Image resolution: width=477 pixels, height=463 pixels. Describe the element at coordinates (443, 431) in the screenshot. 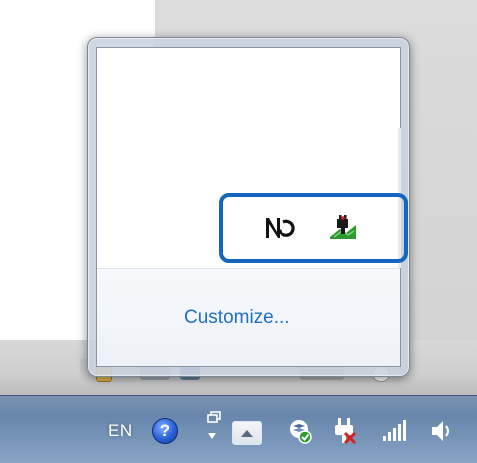

I see `volume-icon` at that location.